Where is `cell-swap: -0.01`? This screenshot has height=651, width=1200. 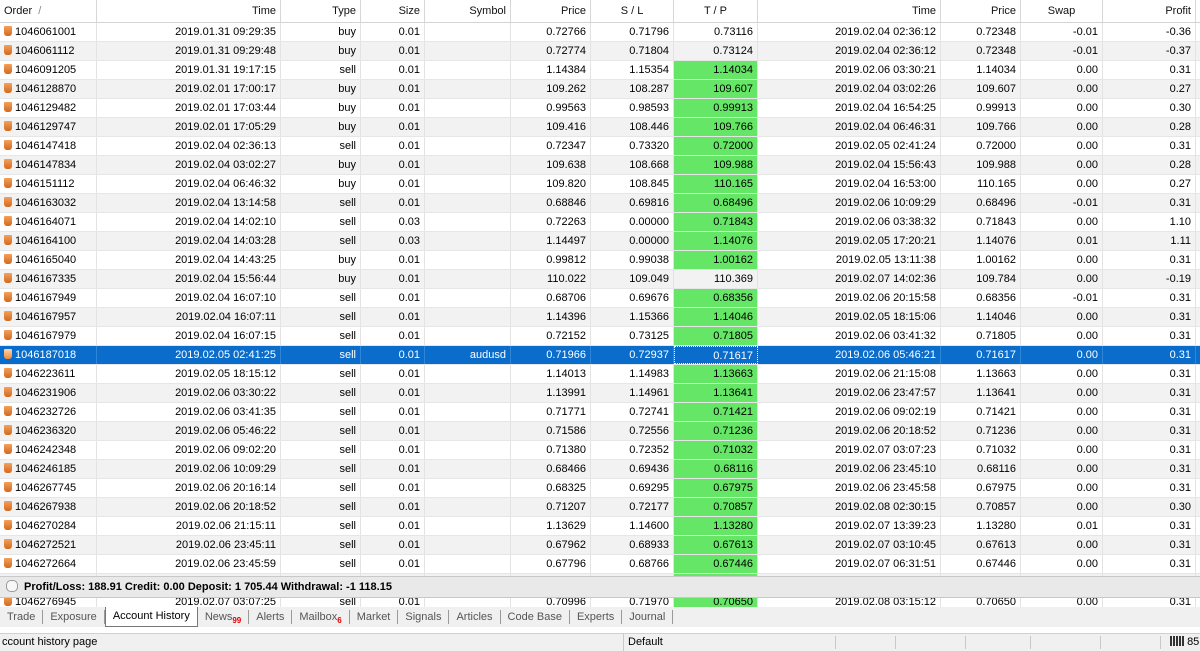
cell-swap: -0.01 is located at coordinates (1062, 203).